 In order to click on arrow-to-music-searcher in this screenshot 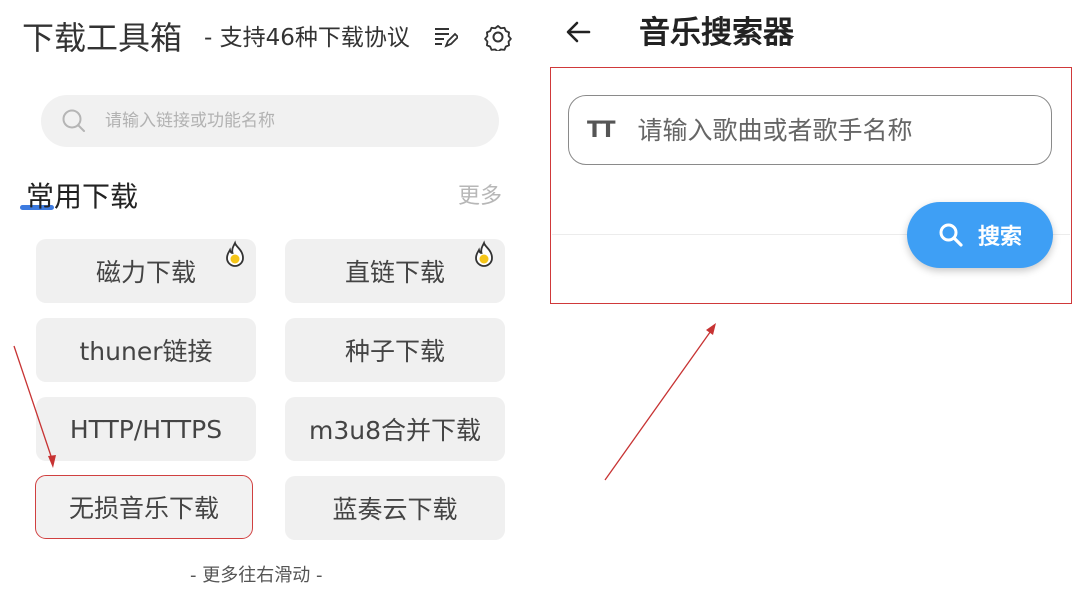, I will do `click(660, 402)`.